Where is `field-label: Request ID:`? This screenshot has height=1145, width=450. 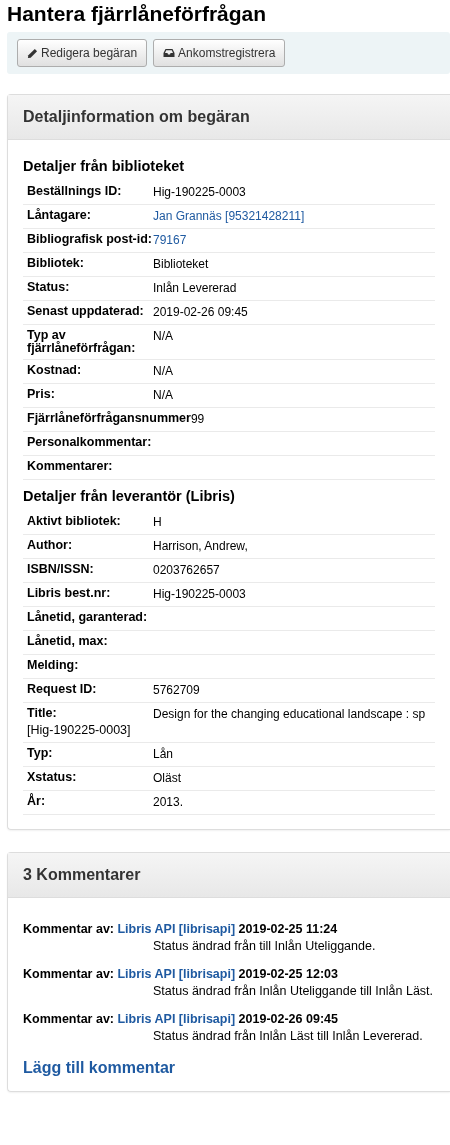 field-label: Request ID: is located at coordinates (62, 691).